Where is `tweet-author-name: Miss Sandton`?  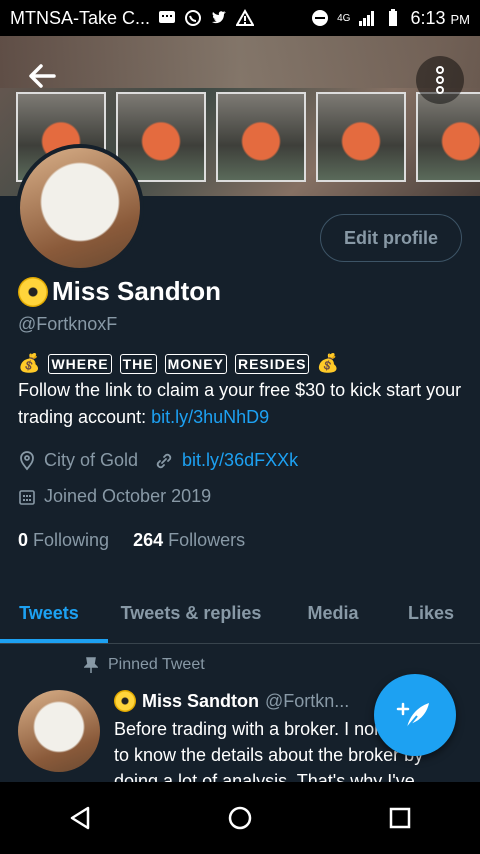
tweet-author-name: Miss Sandton is located at coordinates (201, 700).